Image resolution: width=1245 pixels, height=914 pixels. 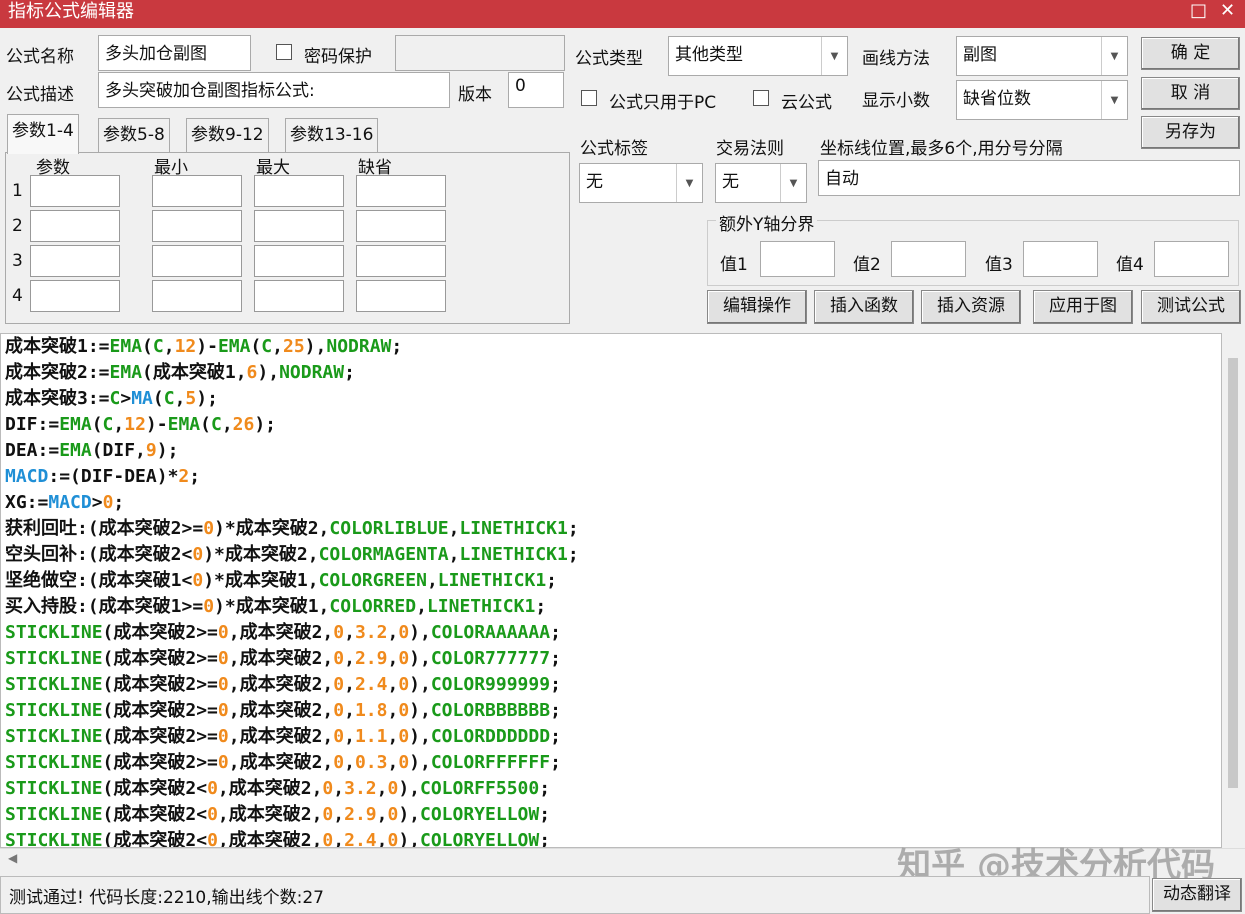 I want to click on tab-params-13-16: 参数13-16, so click(x=332, y=135).